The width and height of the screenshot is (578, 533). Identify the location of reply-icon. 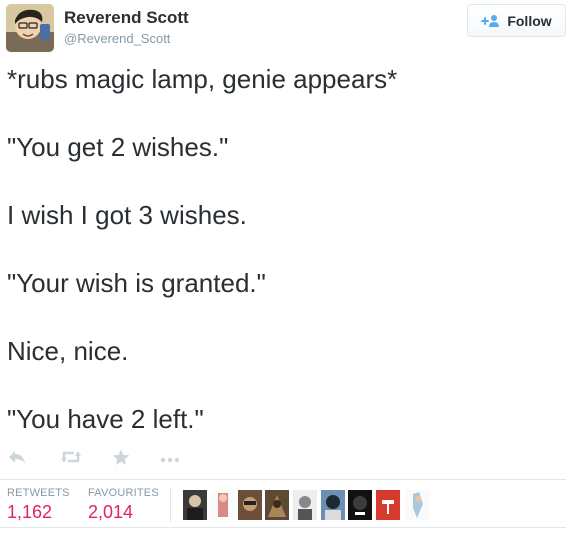
(17, 459).